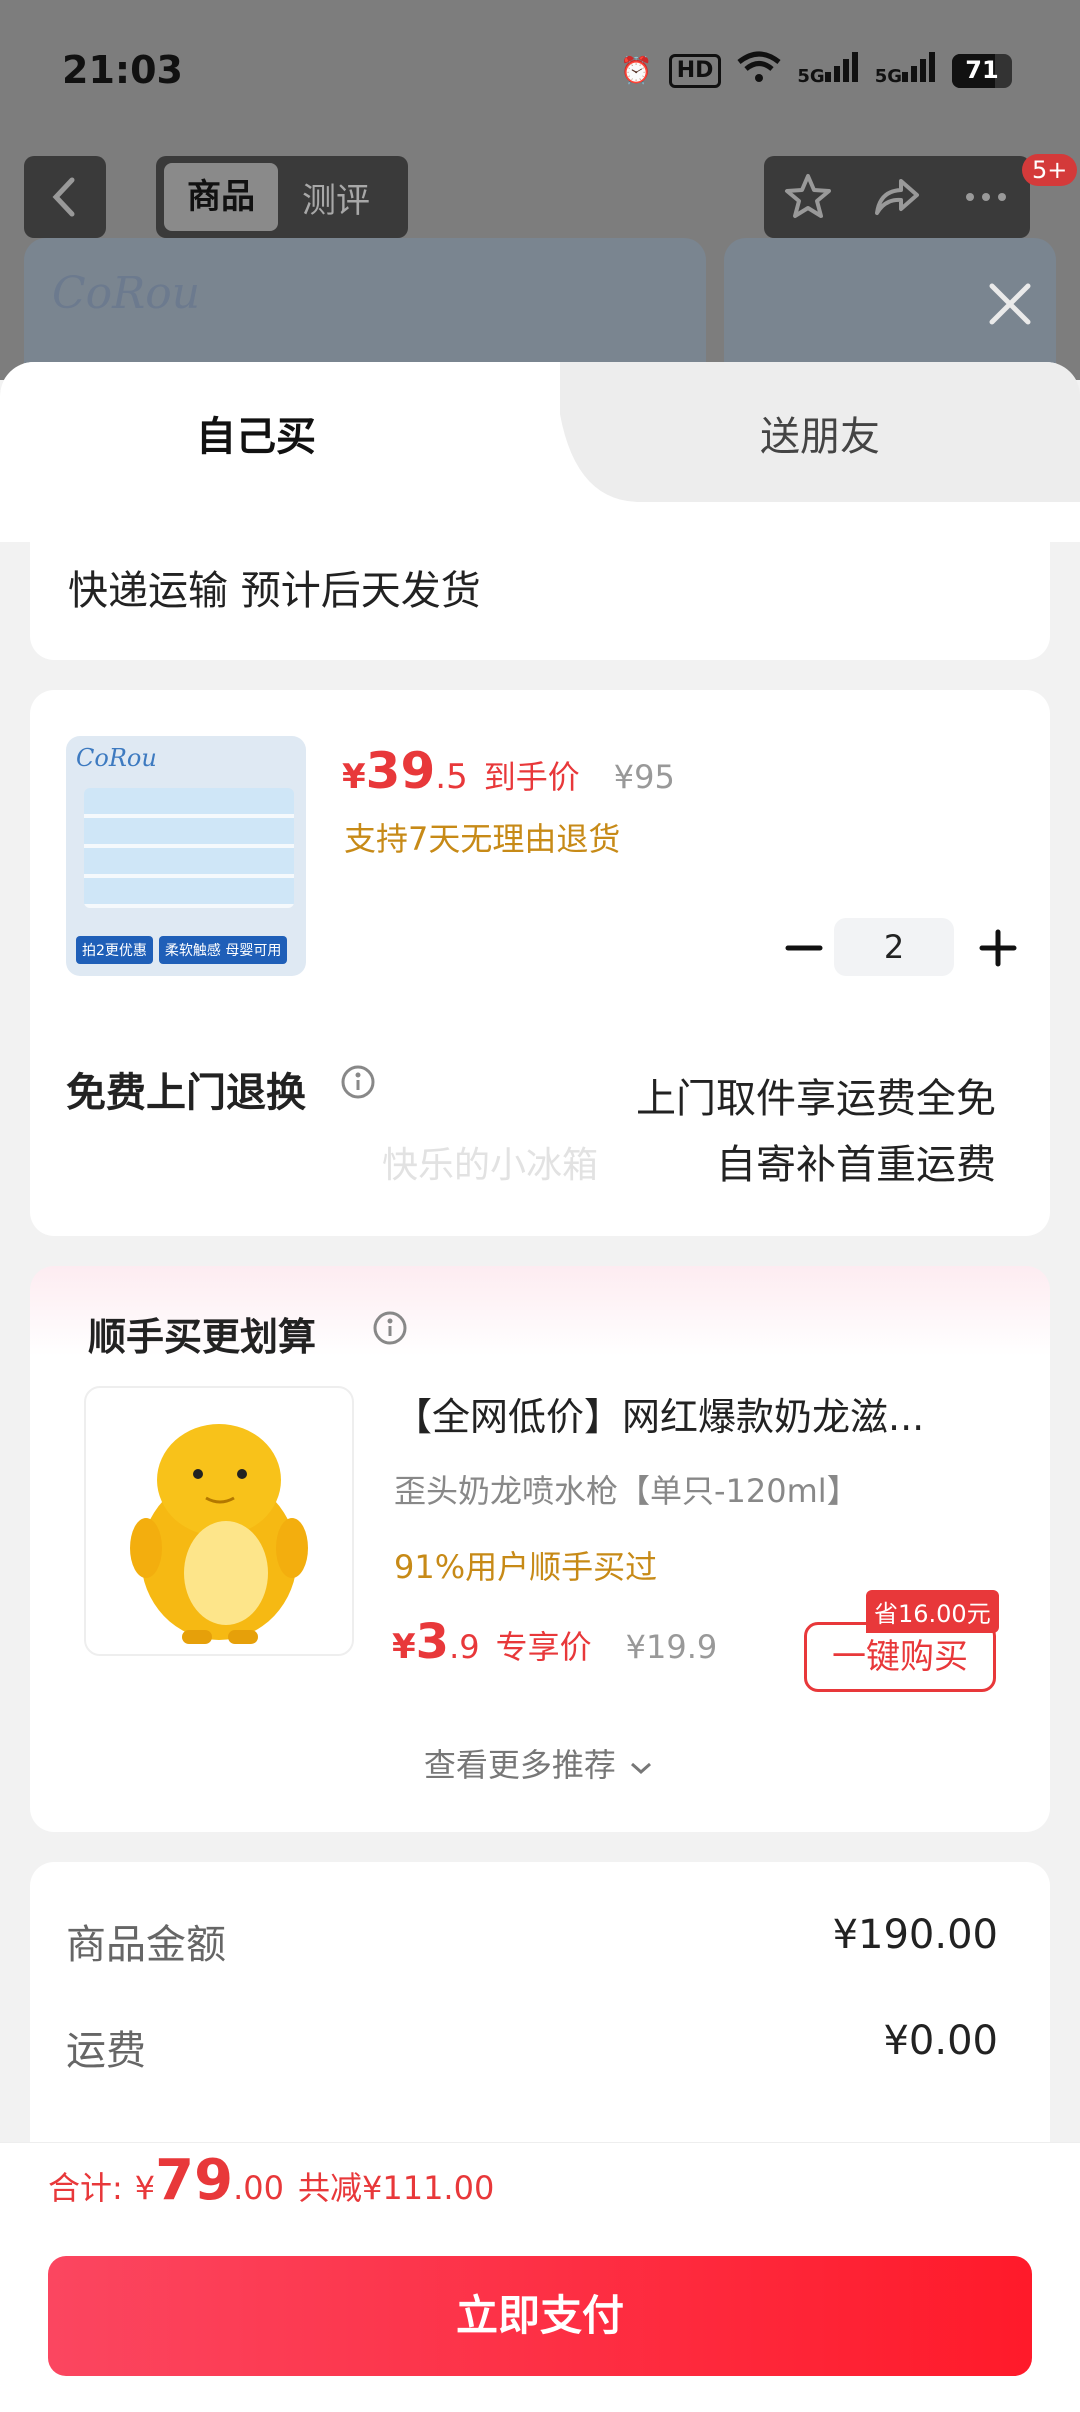 The image size is (1080, 2412). I want to click on hd-icon: HD, so click(695, 70).